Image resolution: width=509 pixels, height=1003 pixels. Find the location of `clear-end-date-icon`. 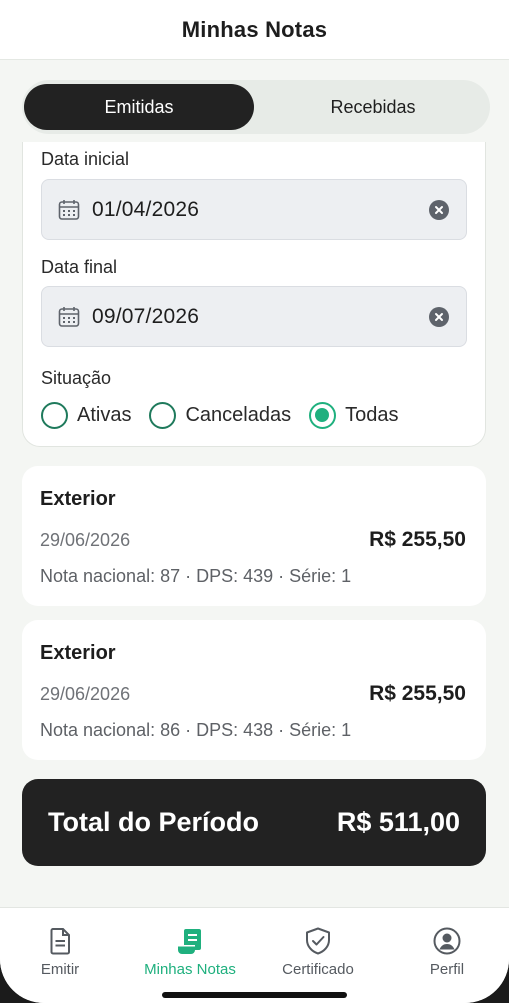

clear-end-date-icon is located at coordinates (439, 317).